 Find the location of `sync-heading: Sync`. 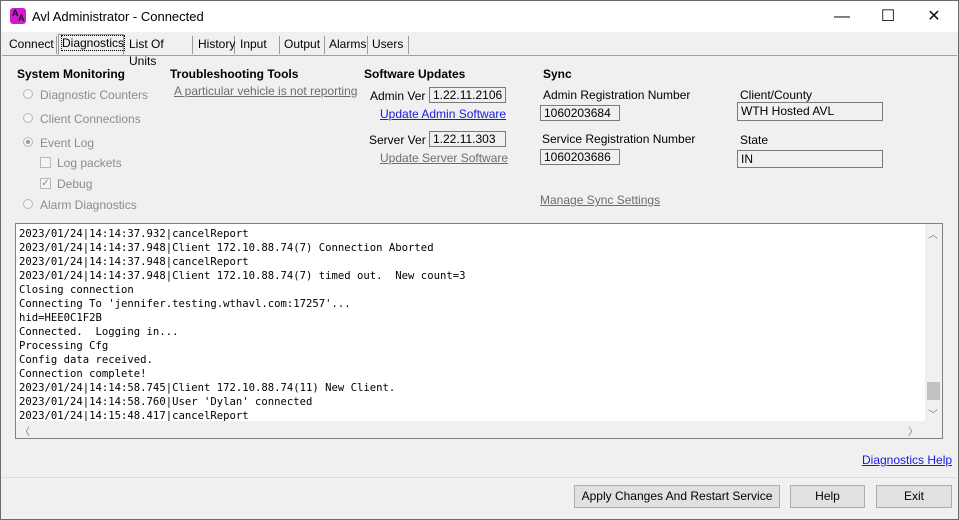

sync-heading: Sync is located at coordinates (557, 74).